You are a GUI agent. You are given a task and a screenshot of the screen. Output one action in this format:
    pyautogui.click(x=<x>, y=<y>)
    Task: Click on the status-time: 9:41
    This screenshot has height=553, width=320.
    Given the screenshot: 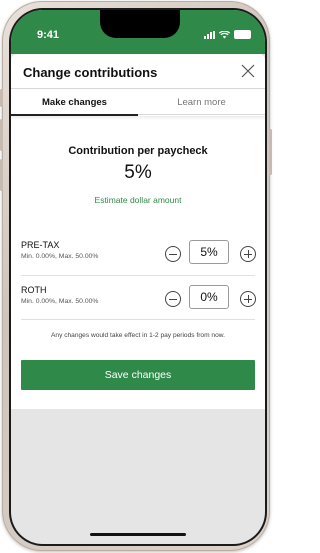 What is the action you would take?
    pyautogui.click(x=48, y=35)
    